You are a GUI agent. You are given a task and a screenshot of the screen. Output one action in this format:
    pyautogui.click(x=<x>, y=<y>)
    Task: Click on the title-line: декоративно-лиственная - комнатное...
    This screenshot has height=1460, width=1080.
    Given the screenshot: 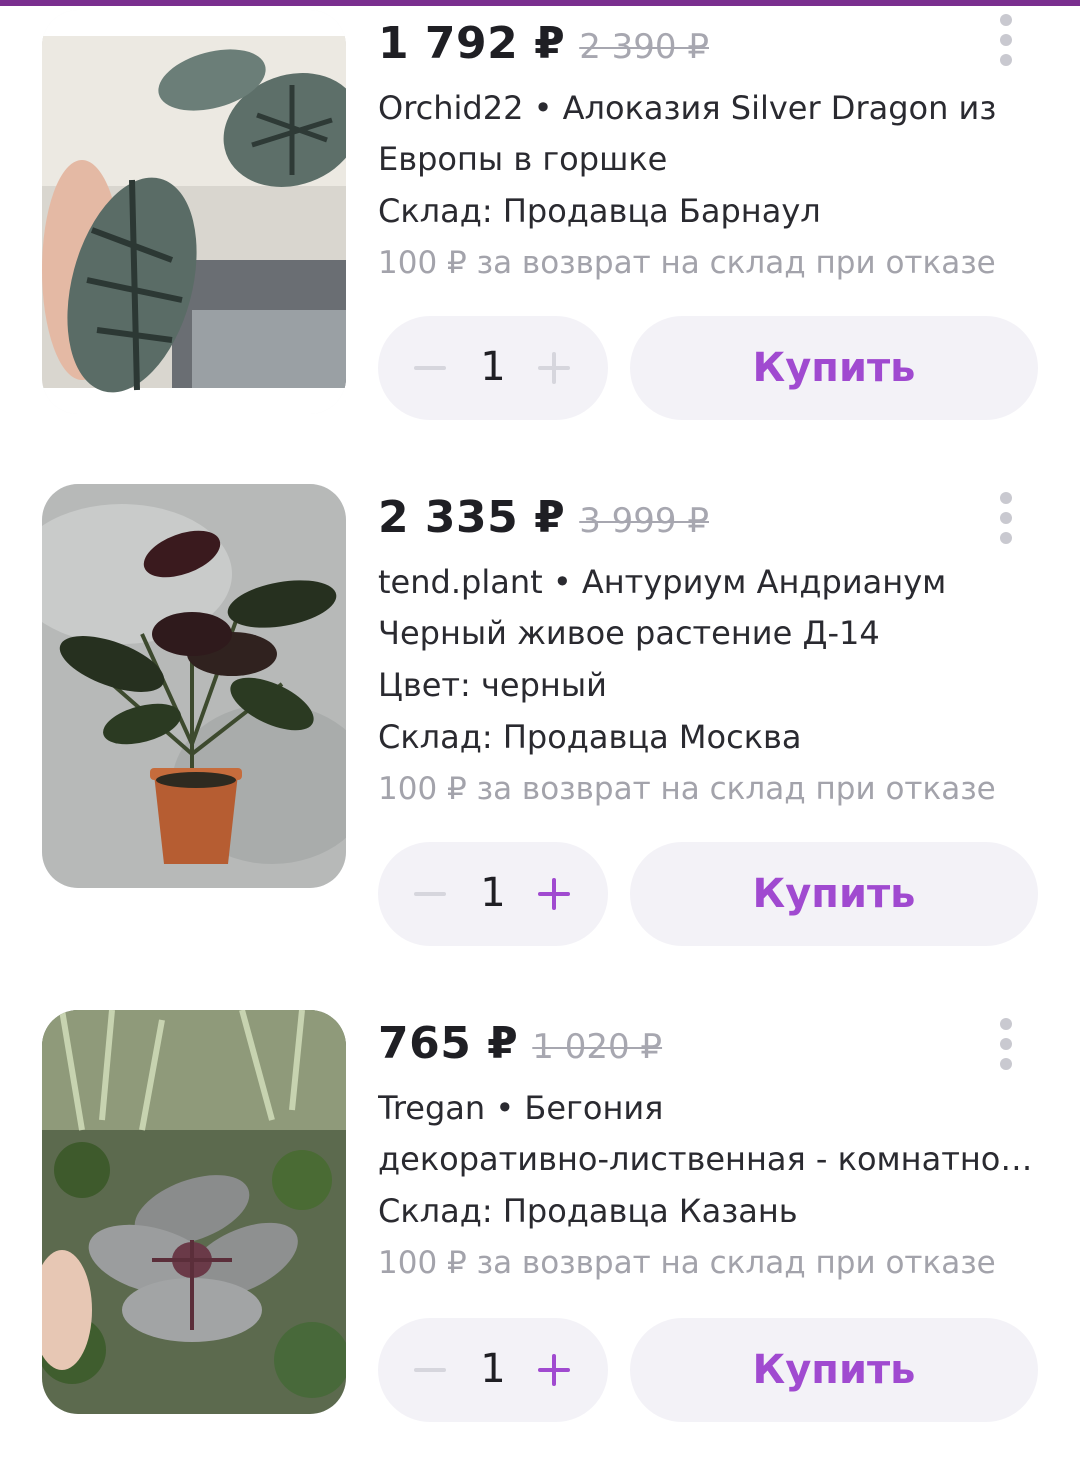 What is the action you would take?
    pyautogui.click(x=708, y=1159)
    